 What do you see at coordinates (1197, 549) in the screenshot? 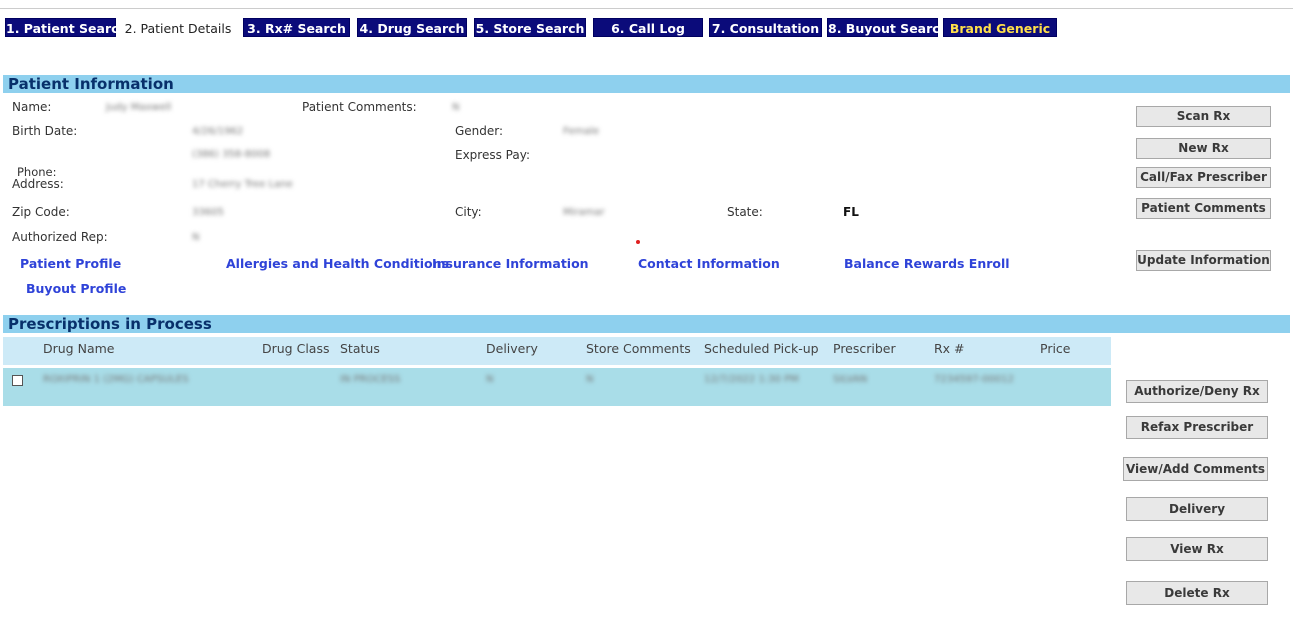
I see `view-rx-button: View Rx` at bounding box center [1197, 549].